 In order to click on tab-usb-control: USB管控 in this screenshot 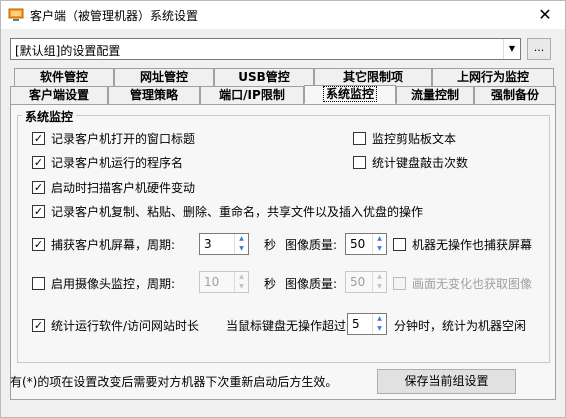, I will do `click(264, 77)`.